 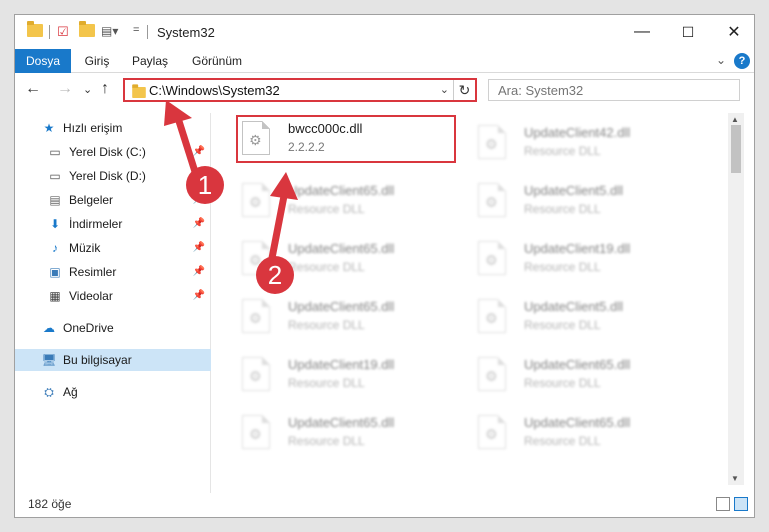 I want to click on callout-badge-2: 2, so click(x=275, y=275).